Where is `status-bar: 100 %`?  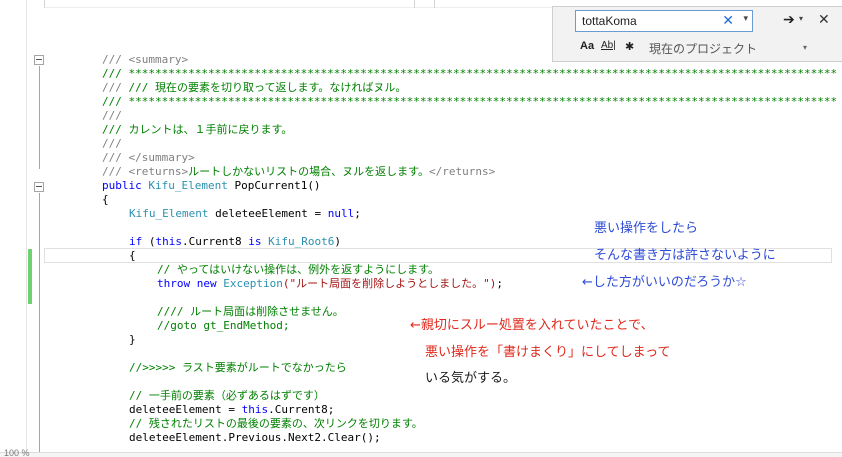
status-bar: 100 % is located at coordinates (421, 452).